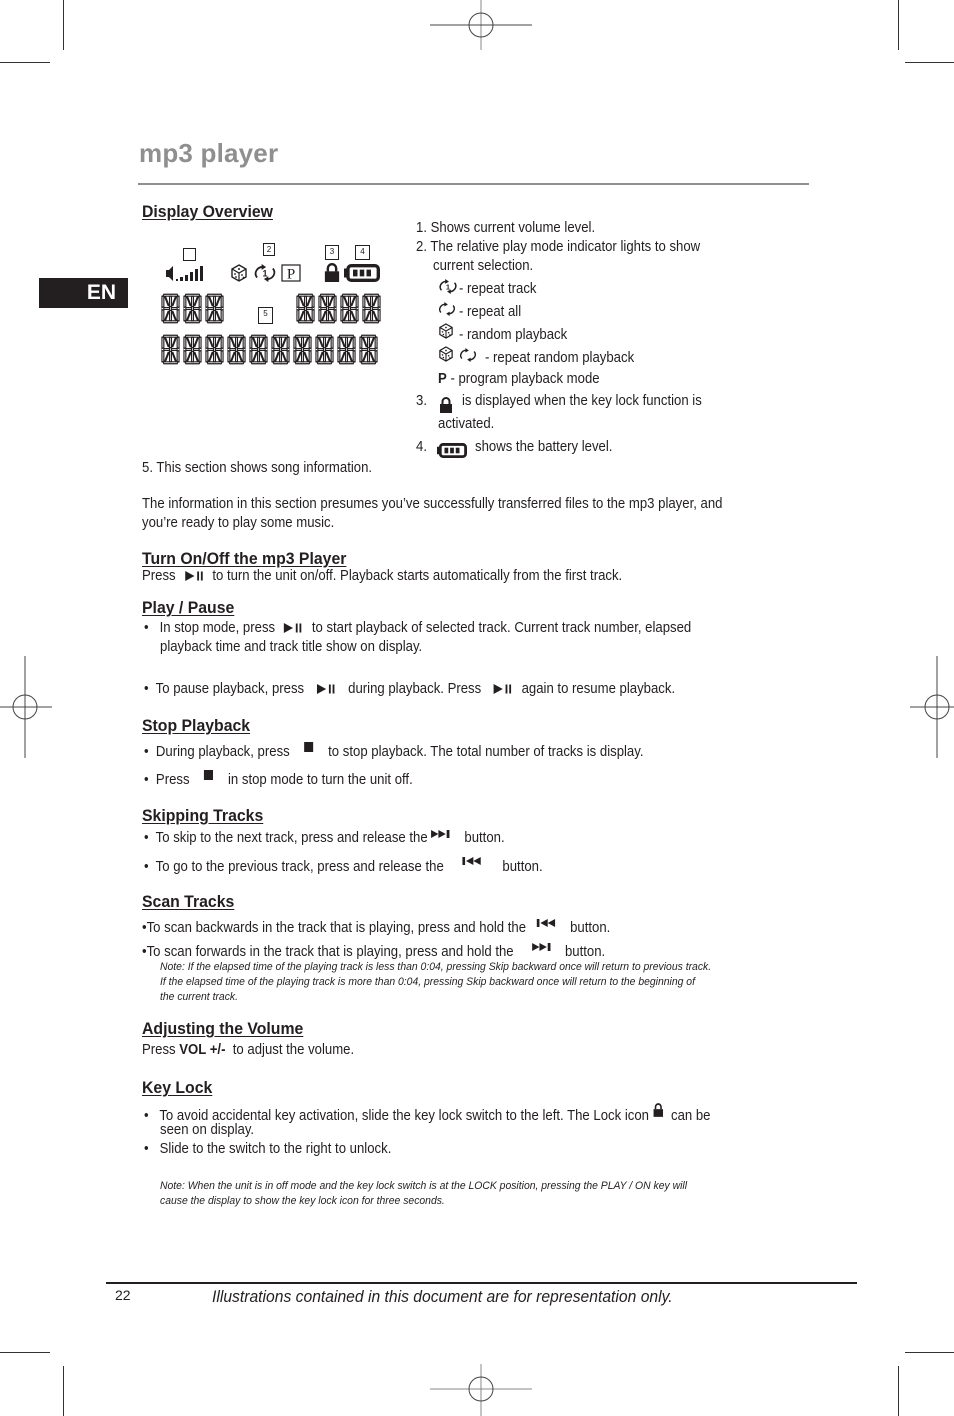  What do you see at coordinates (466, 424) in the screenshot?
I see `legend-item-3-cont: activated.` at bounding box center [466, 424].